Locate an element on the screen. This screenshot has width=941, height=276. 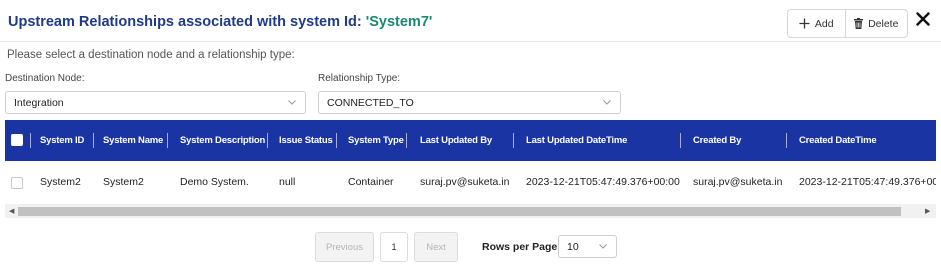
relationship-type-value: CONNECTED_TO is located at coordinates (370, 102).